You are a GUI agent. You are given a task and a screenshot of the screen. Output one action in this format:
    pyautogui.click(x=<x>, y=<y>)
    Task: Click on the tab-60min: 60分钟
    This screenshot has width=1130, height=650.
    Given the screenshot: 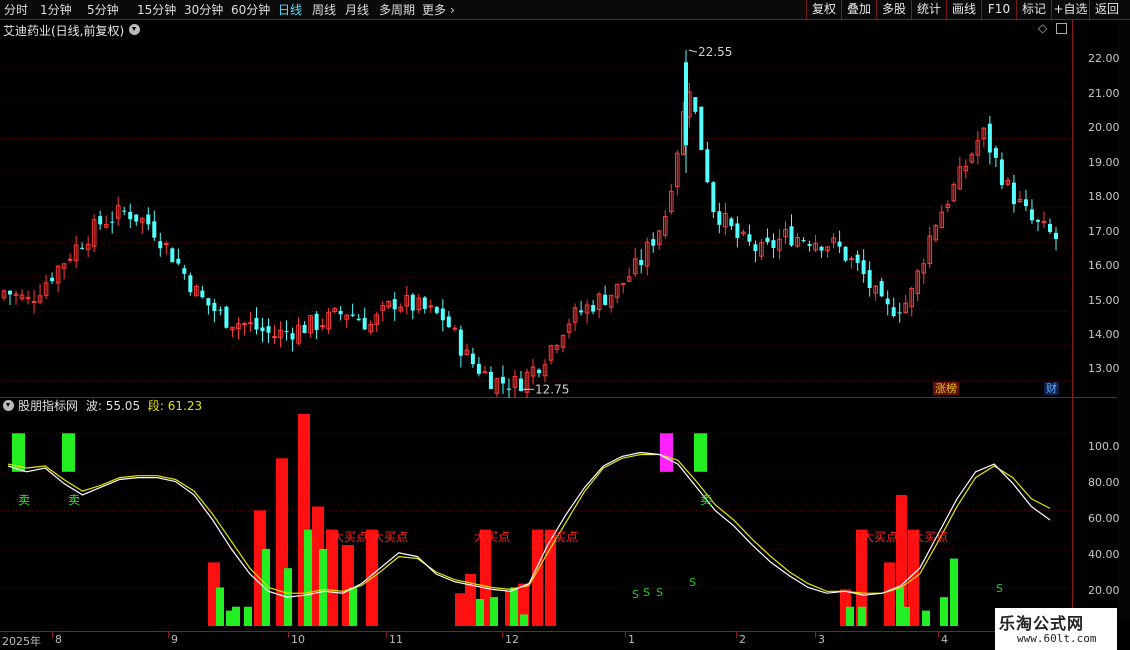 What is the action you would take?
    pyautogui.click(x=250, y=10)
    